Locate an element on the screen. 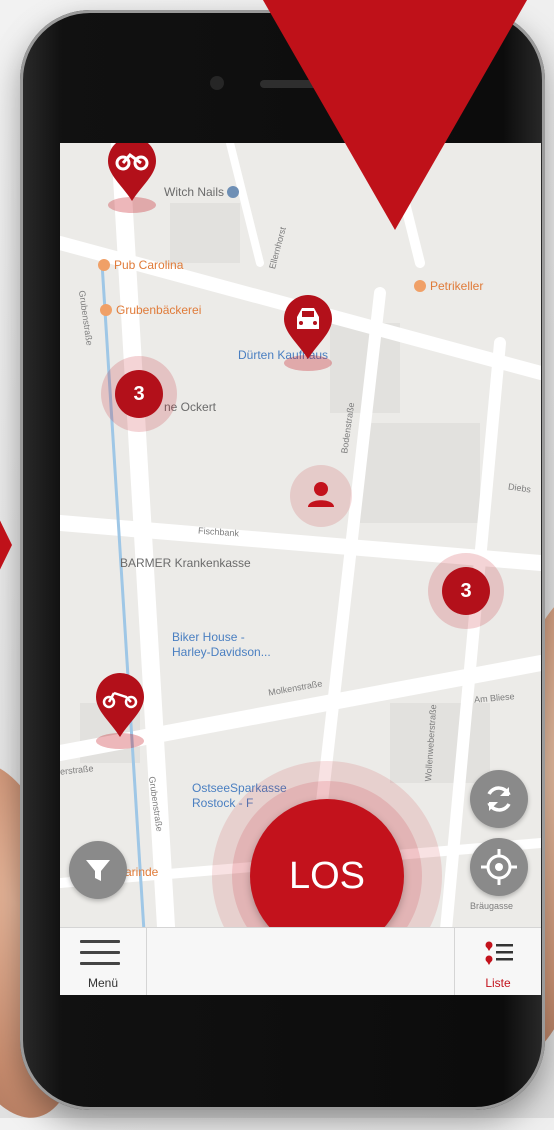 The width and height of the screenshot is (554, 1130). user-location is located at coordinates (321, 496).